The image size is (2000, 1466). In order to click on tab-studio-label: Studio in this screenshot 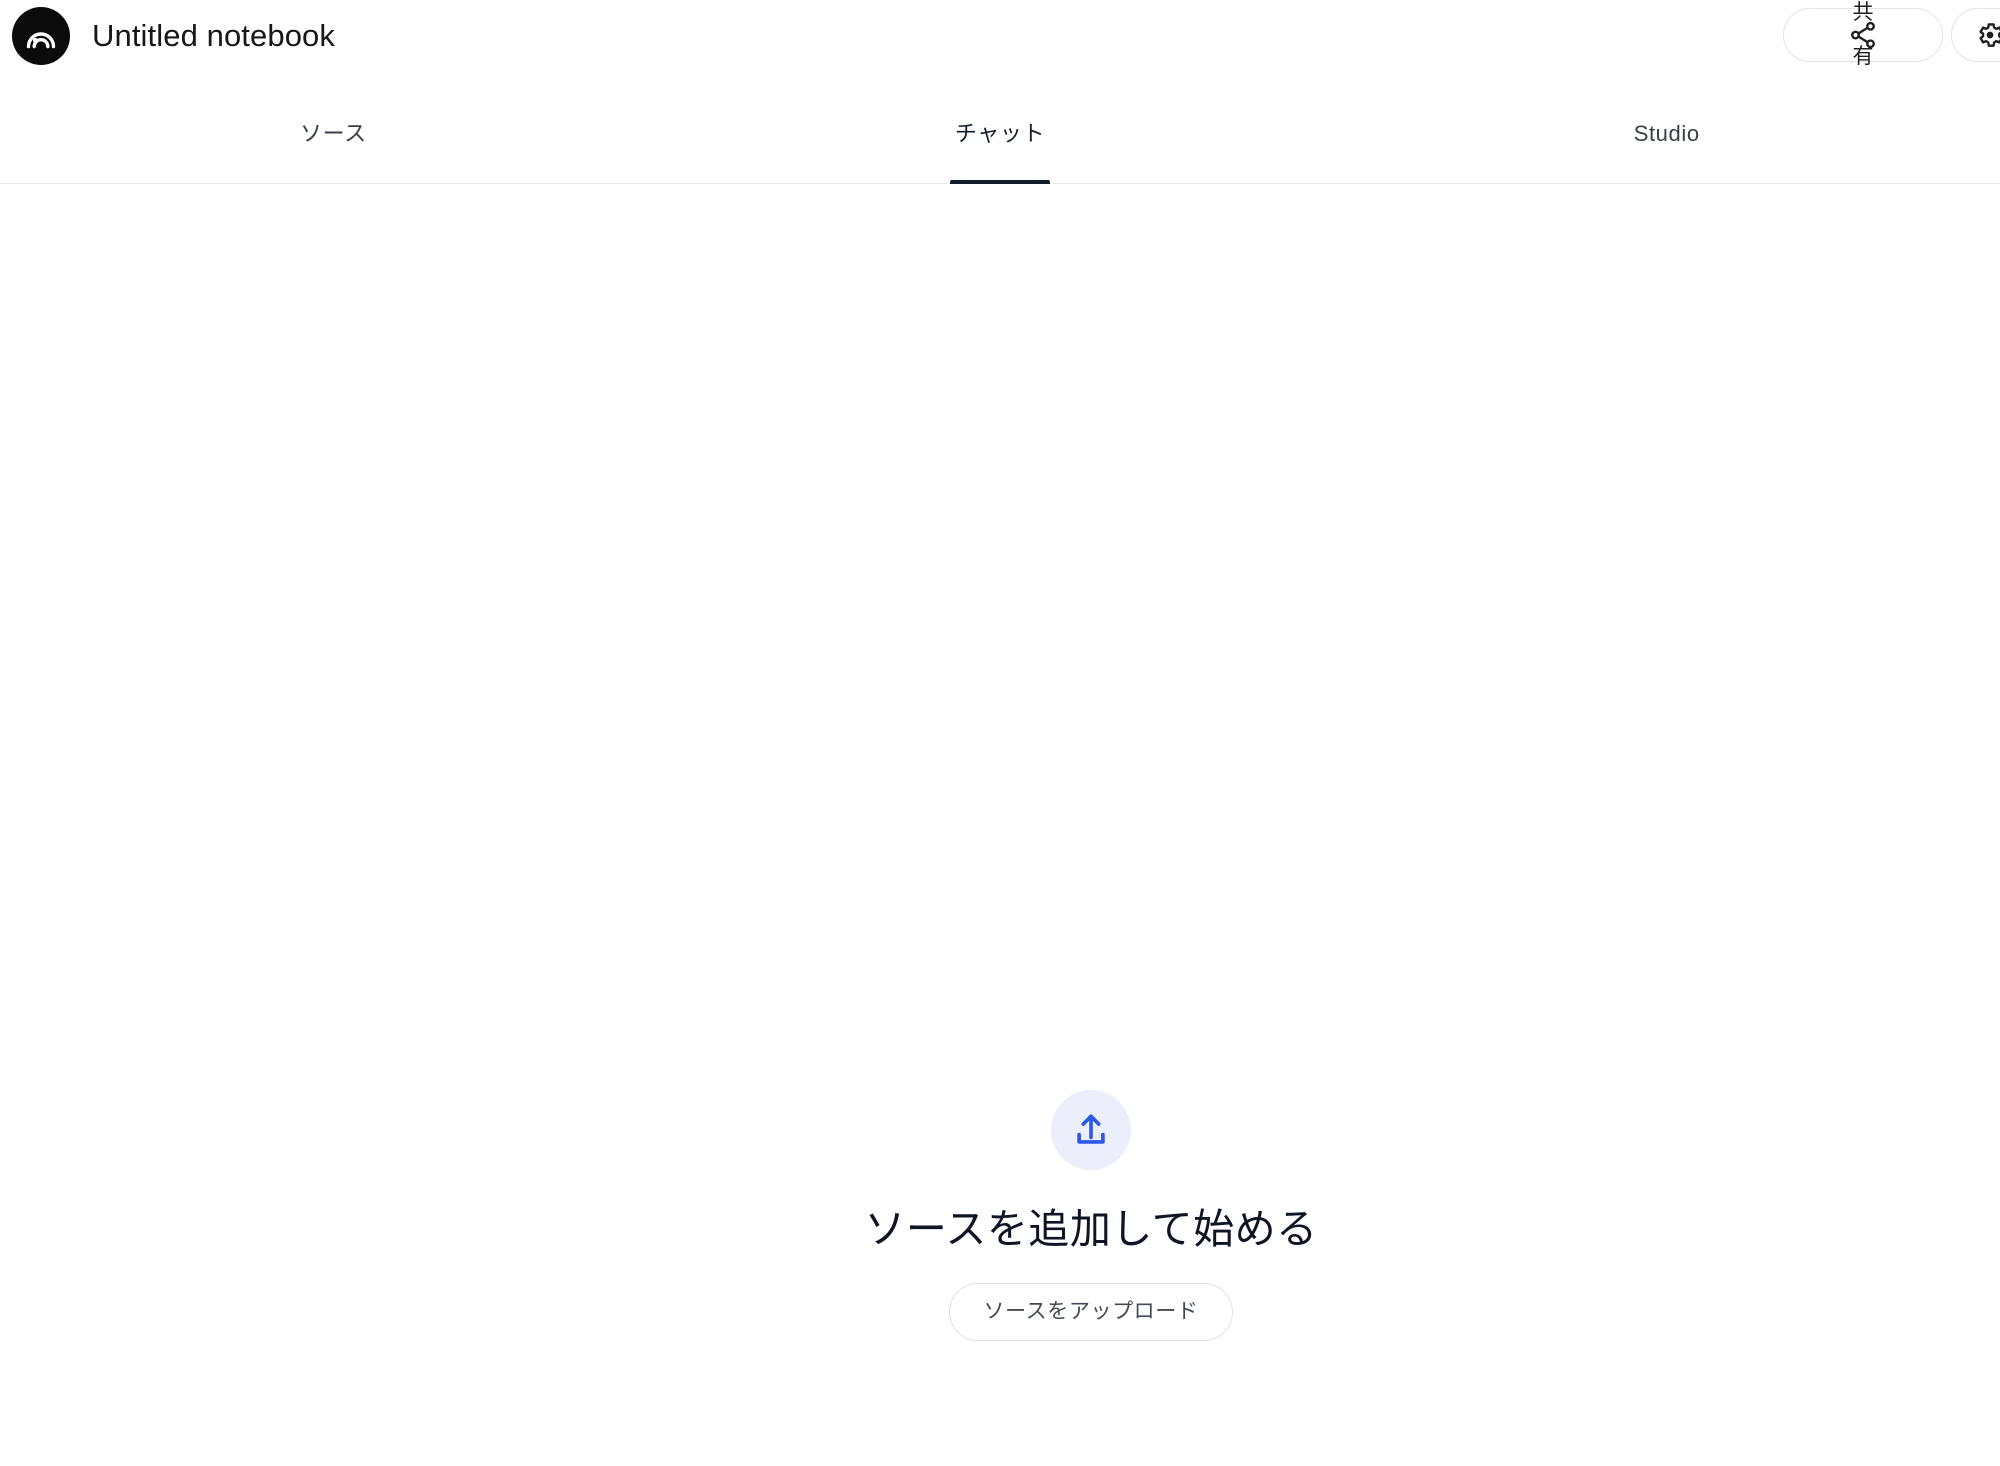, I will do `click(1666, 133)`.